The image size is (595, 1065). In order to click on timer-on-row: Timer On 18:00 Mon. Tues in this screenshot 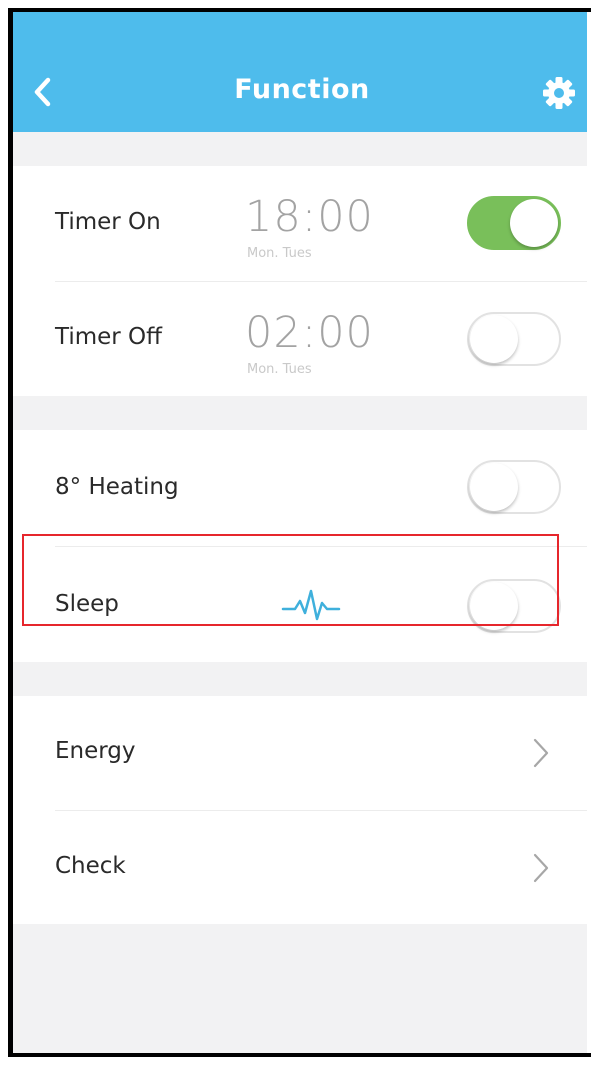, I will do `click(302, 223)`.